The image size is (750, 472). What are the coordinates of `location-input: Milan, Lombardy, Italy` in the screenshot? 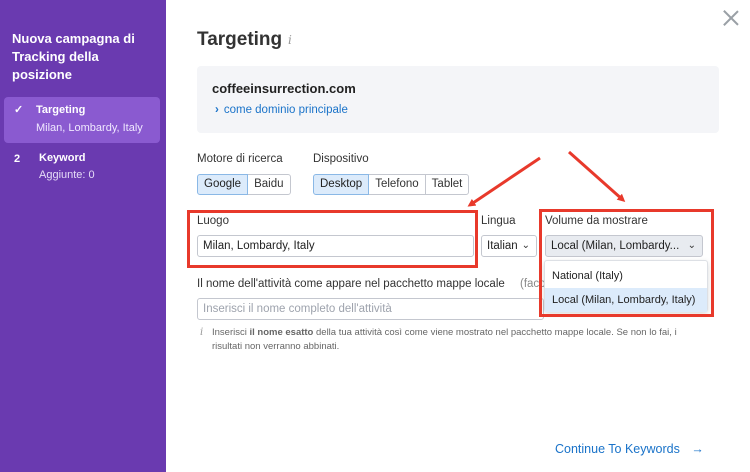 It's located at (335, 246).